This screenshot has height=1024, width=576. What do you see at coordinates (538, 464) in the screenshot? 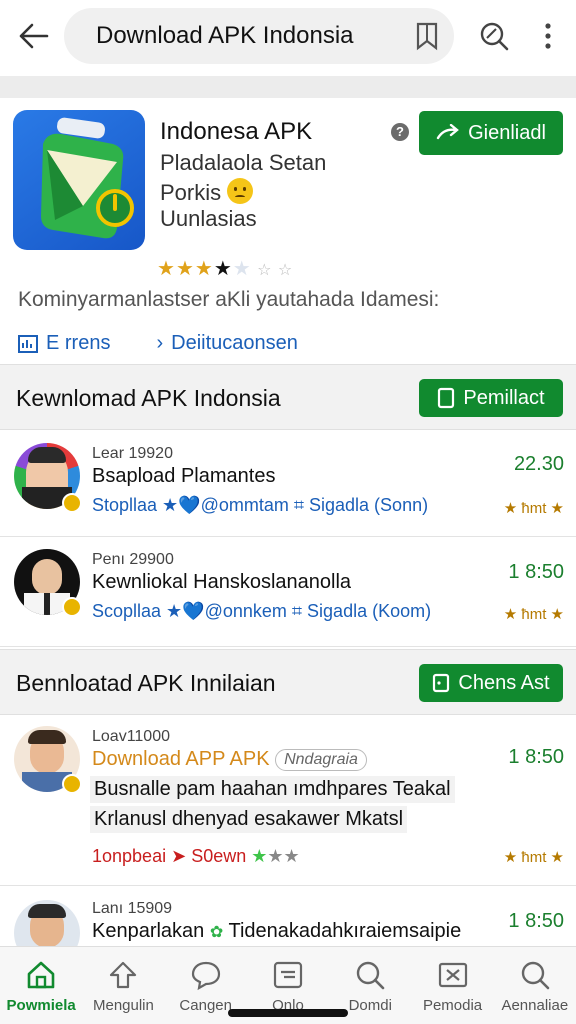
I see `item-time: 22.30` at bounding box center [538, 464].